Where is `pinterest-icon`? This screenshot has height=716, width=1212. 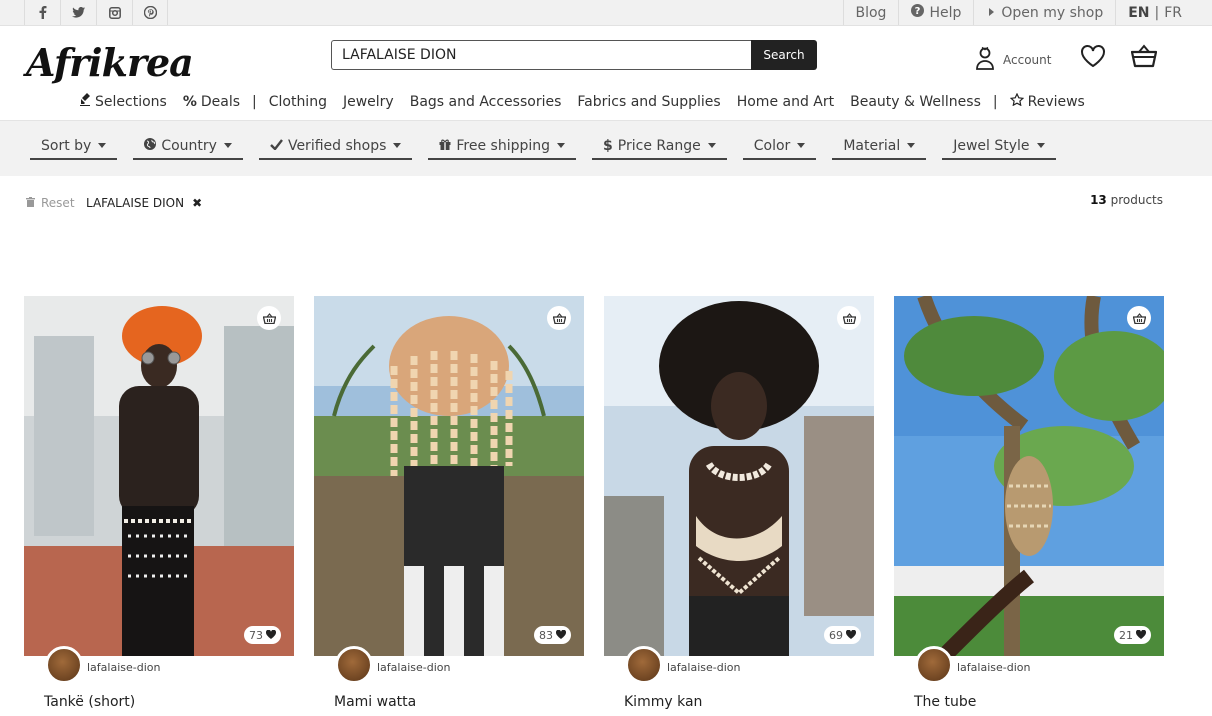 pinterest-icon is located at coordinates (150, 12).